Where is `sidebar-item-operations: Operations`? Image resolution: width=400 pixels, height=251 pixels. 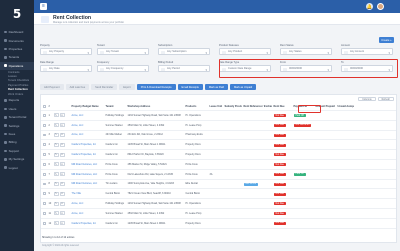 sidebar-item-operations: Operations is located at coordinates (17, 65).